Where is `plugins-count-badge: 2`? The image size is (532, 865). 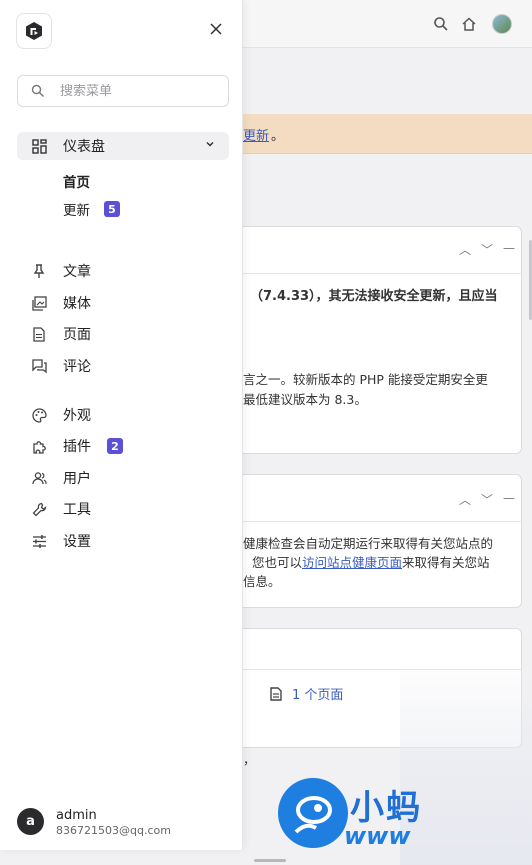
plugins-count-badge: 2 is located at coordinates (115, 446).